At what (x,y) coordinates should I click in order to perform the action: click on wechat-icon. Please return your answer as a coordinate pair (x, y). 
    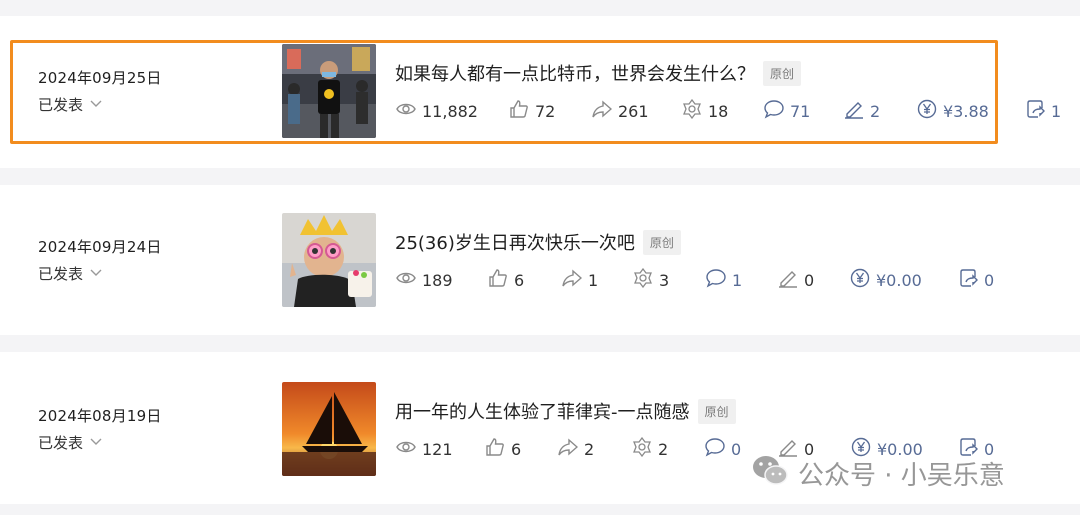
    Looking at the image, I should click on (770, 473).